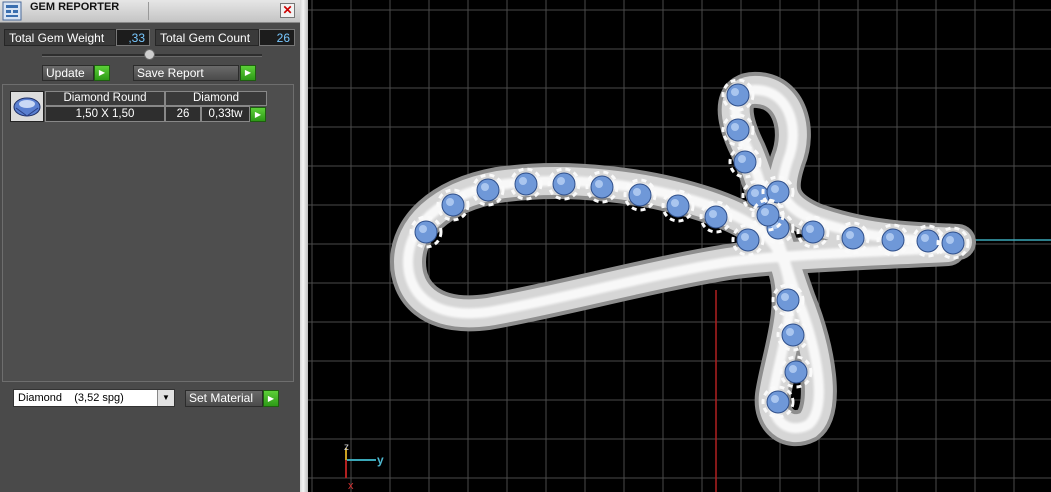 The image size is (1051, 492). I want to click on material-select-value: Diamond (3,52 spg), so click(71, 398).